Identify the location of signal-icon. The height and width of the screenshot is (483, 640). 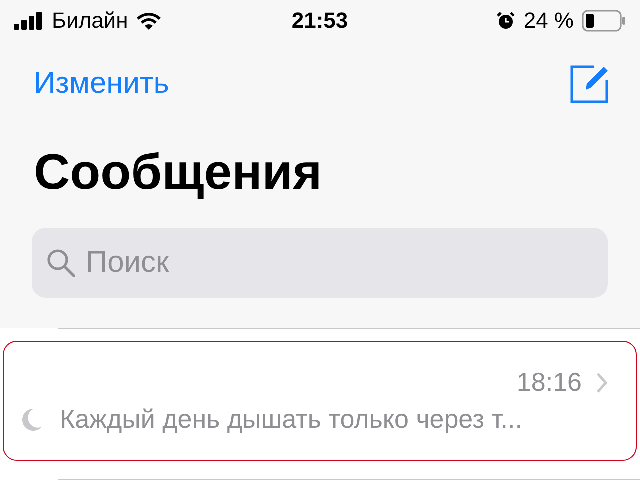
(29, 21).